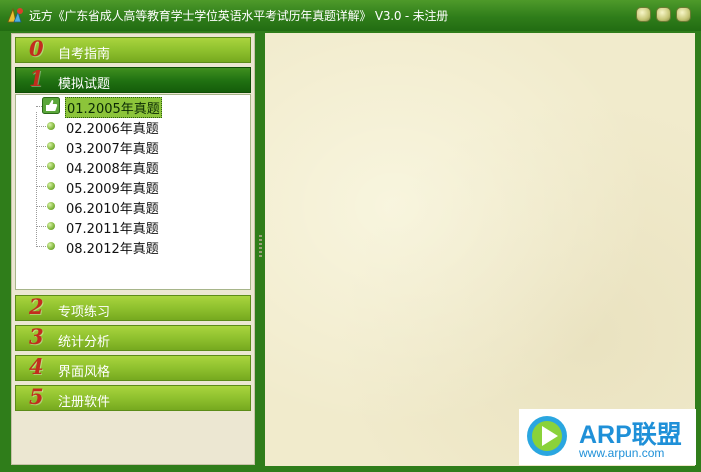  I want to click on tree-item-label: 07.2011年真题, so click(112, 229).